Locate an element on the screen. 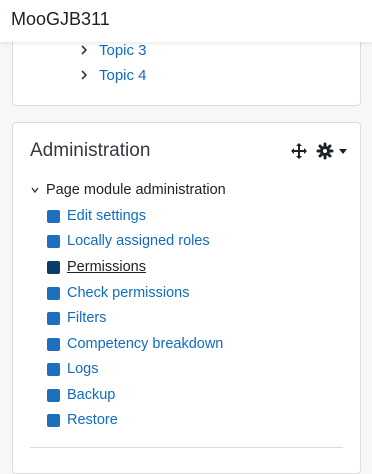  admin-item-edit-settings: Edit settings is located at coordinates (96, 216).